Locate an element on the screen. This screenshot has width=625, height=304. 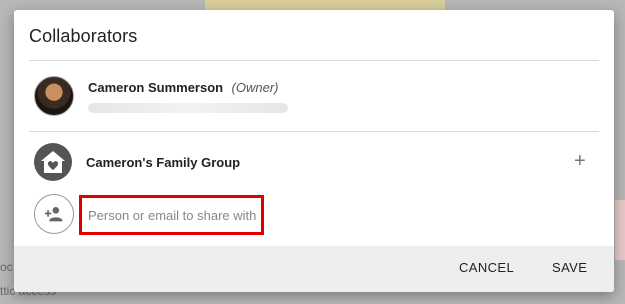
add-person-icon is located at coordinates (54, 214).